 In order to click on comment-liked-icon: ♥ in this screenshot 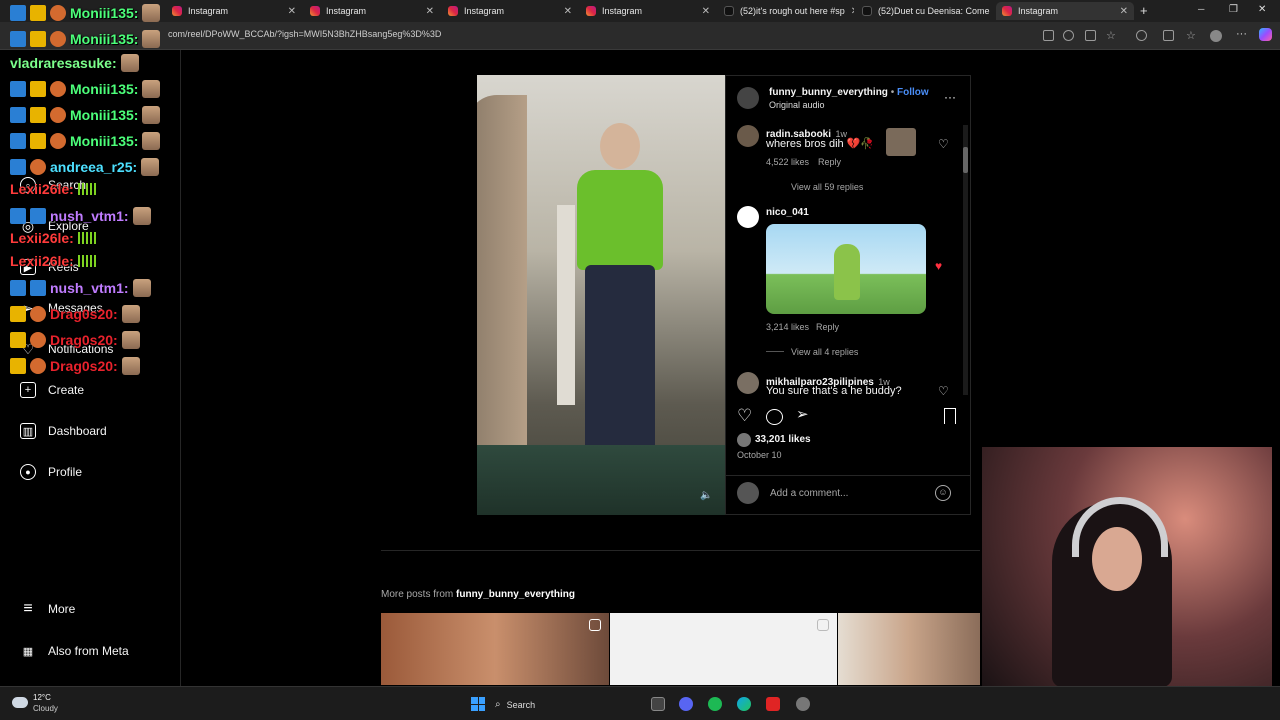, I will do `click(938, 266)`.